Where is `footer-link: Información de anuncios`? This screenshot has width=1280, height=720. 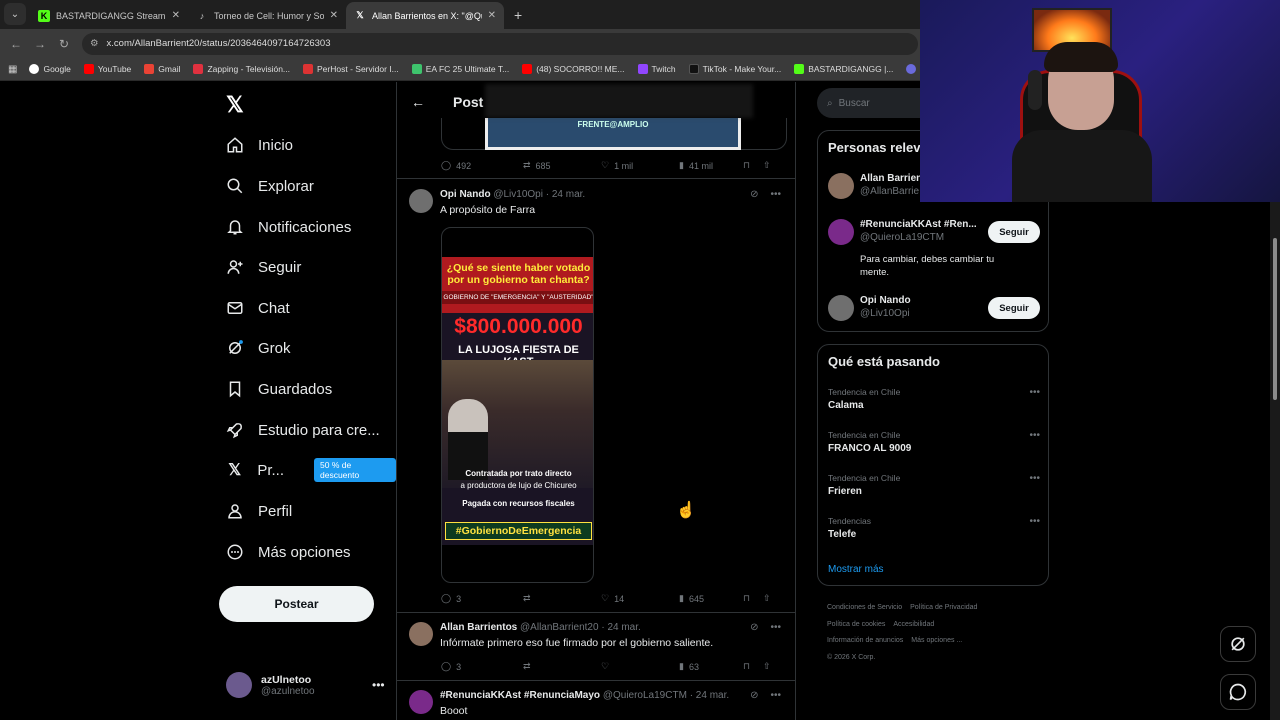 footer-link: Información de anuncios is located at coordinates (865, 640).